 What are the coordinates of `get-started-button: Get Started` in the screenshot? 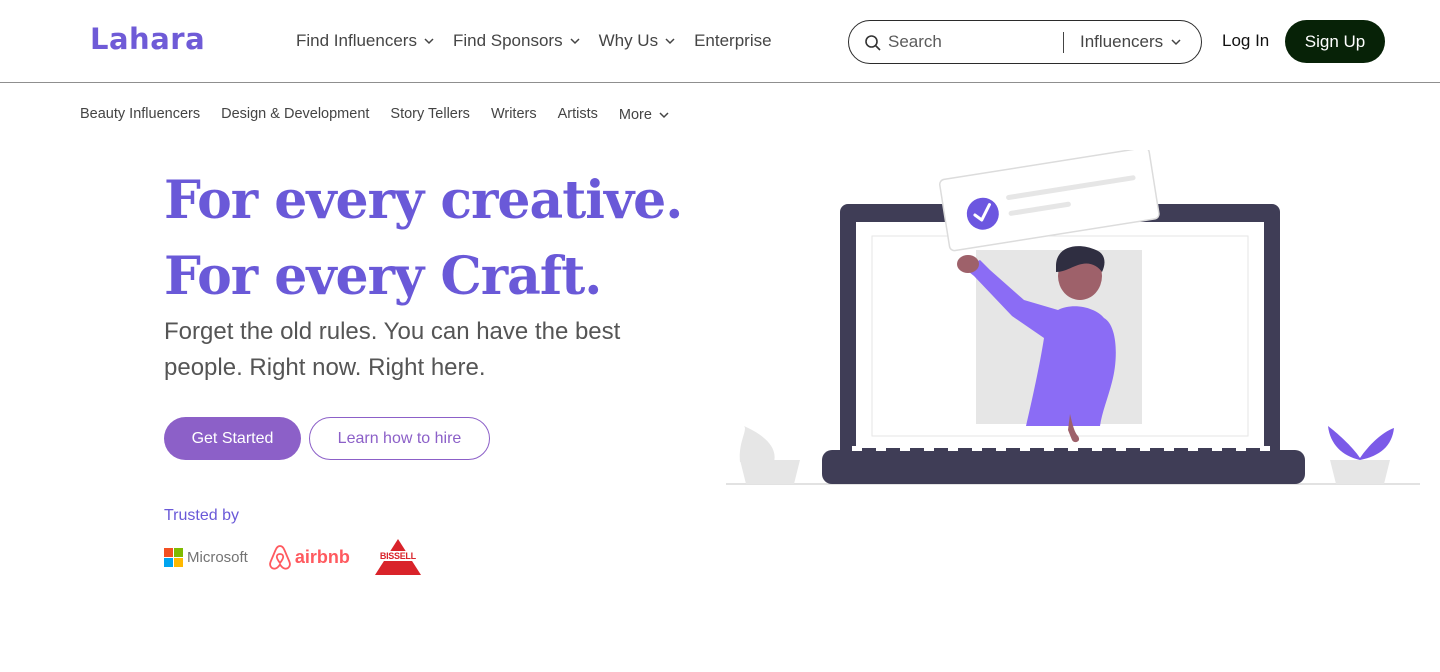 It's located at (232, 438).